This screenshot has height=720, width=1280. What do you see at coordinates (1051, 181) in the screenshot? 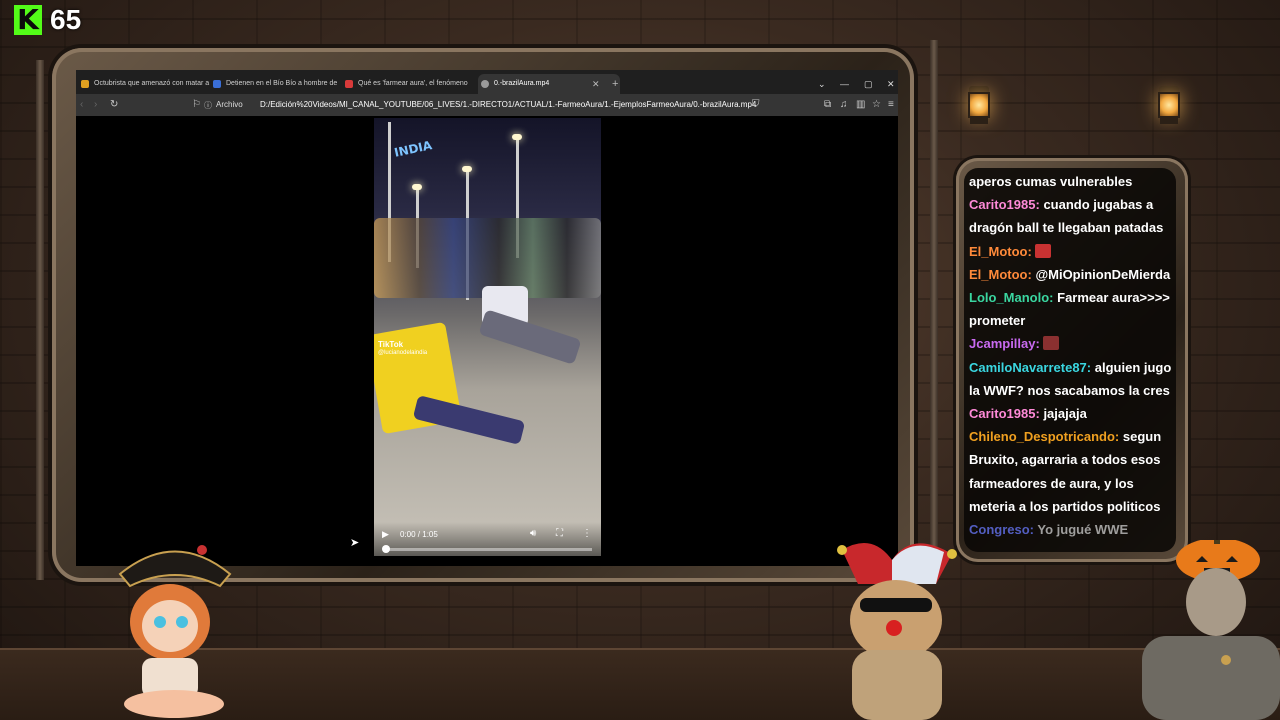
I see `chat-text: aperos cumas vulnerables` at bounding box center [1051, 181].